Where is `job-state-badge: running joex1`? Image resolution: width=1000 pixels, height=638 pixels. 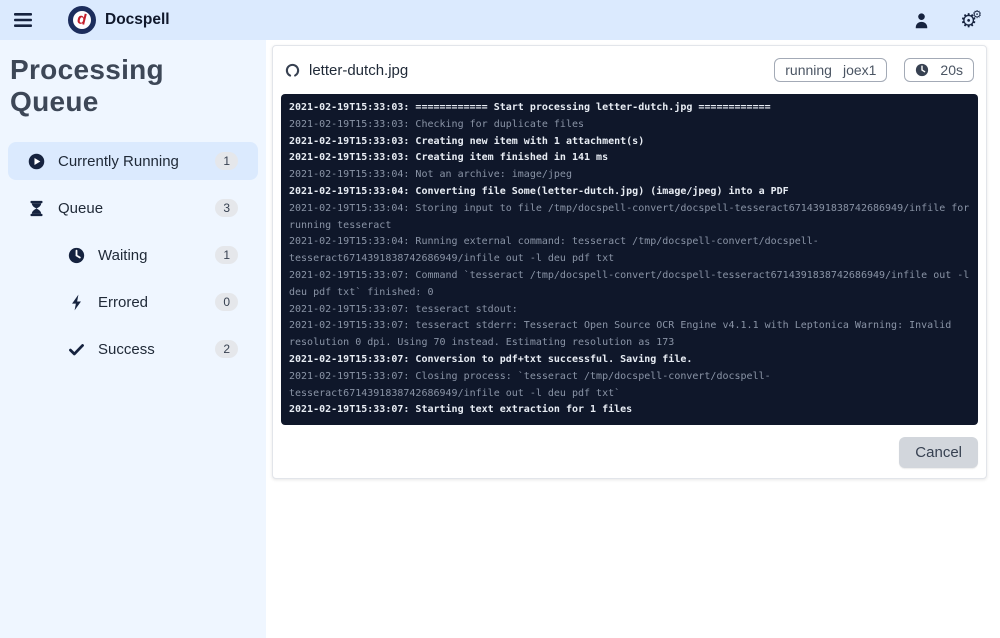
job-state-badge: running joex1 is located at coordinates (831, 70).